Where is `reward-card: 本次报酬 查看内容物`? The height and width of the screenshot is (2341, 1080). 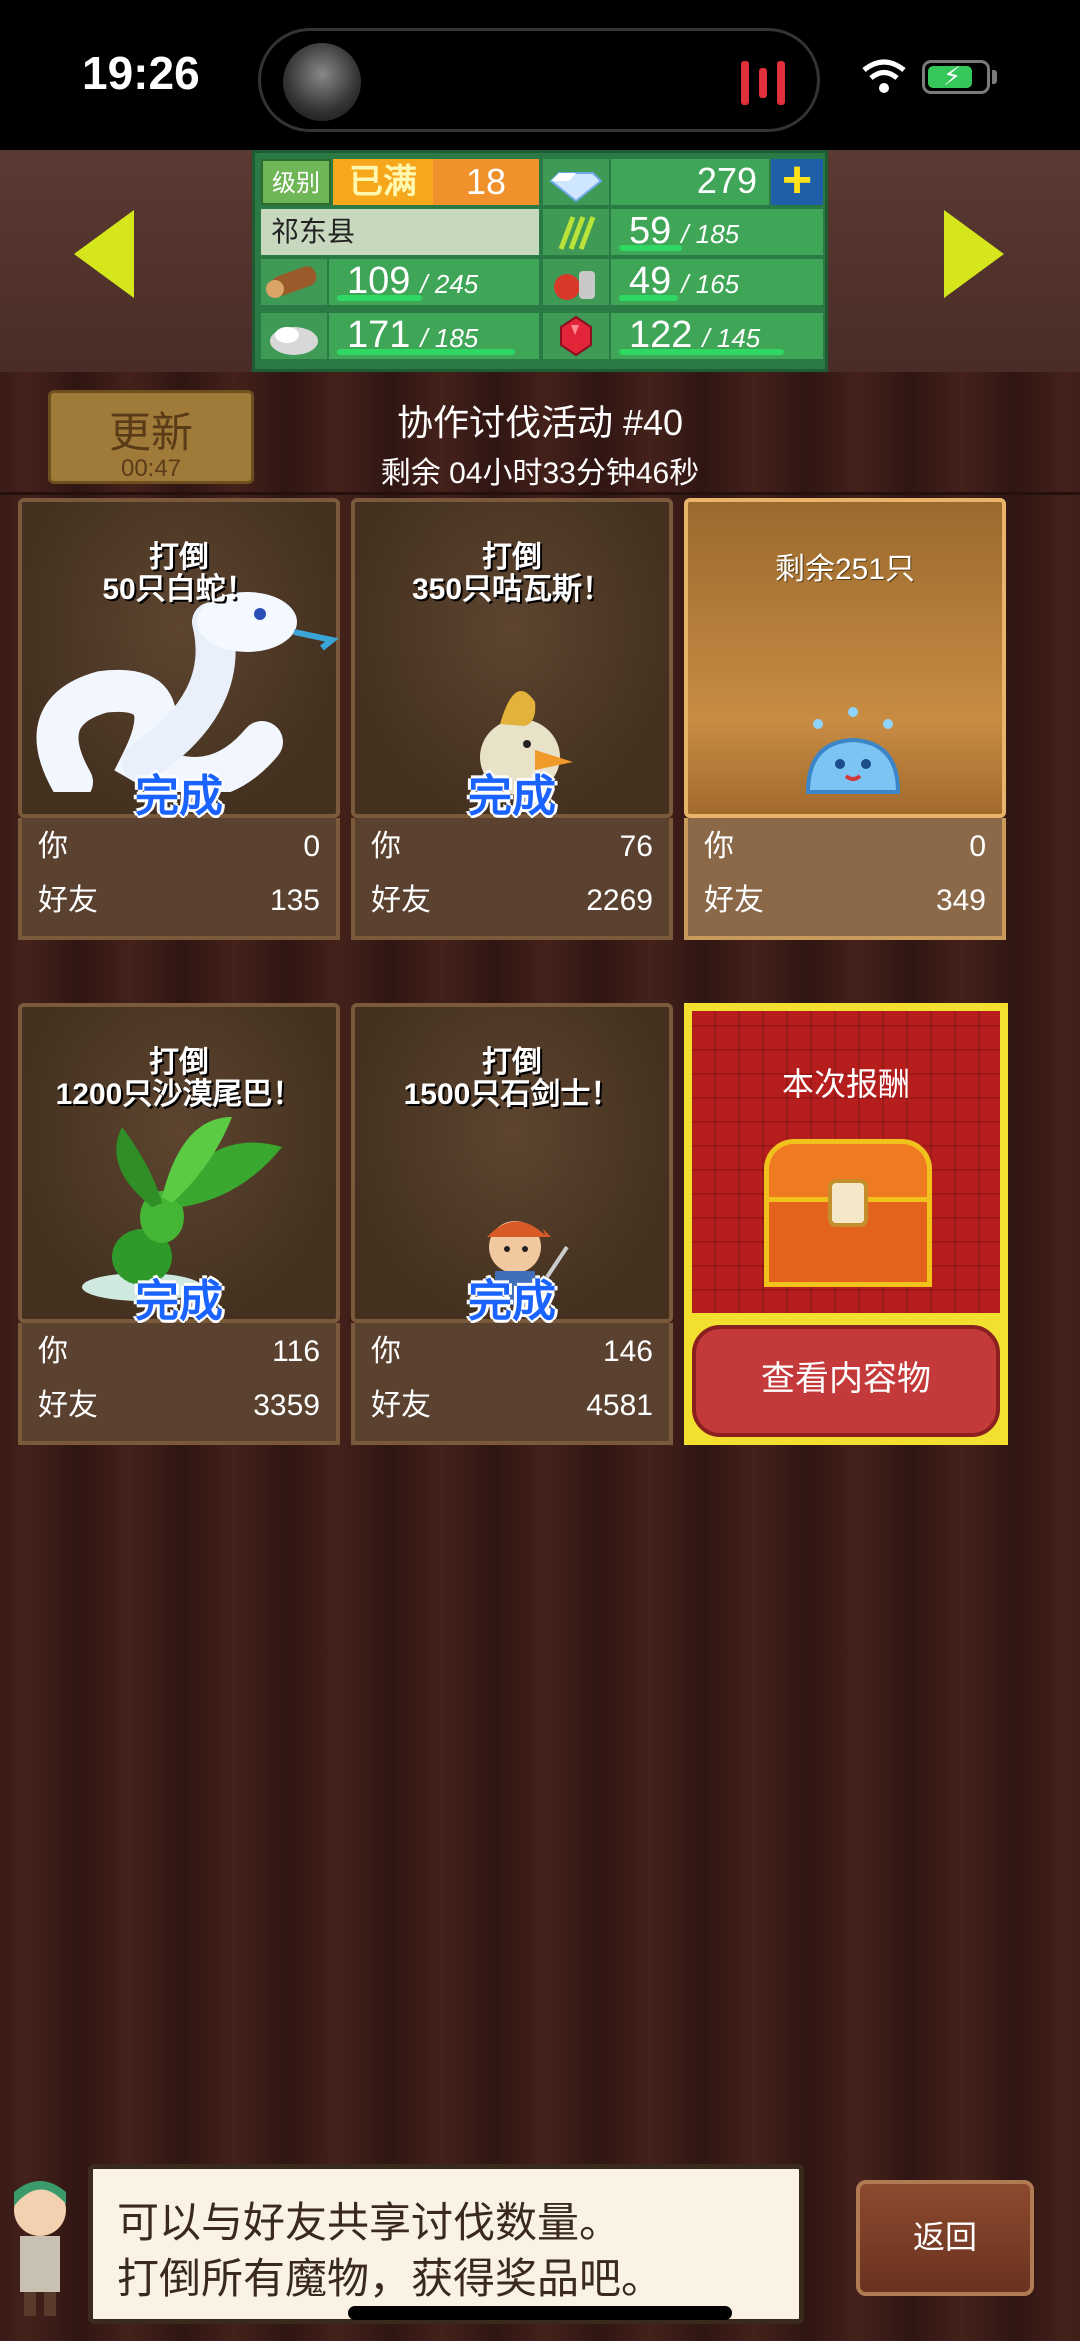
reward-card: 本次报酬 查看内容物 is located at coordinates (846, 1224).